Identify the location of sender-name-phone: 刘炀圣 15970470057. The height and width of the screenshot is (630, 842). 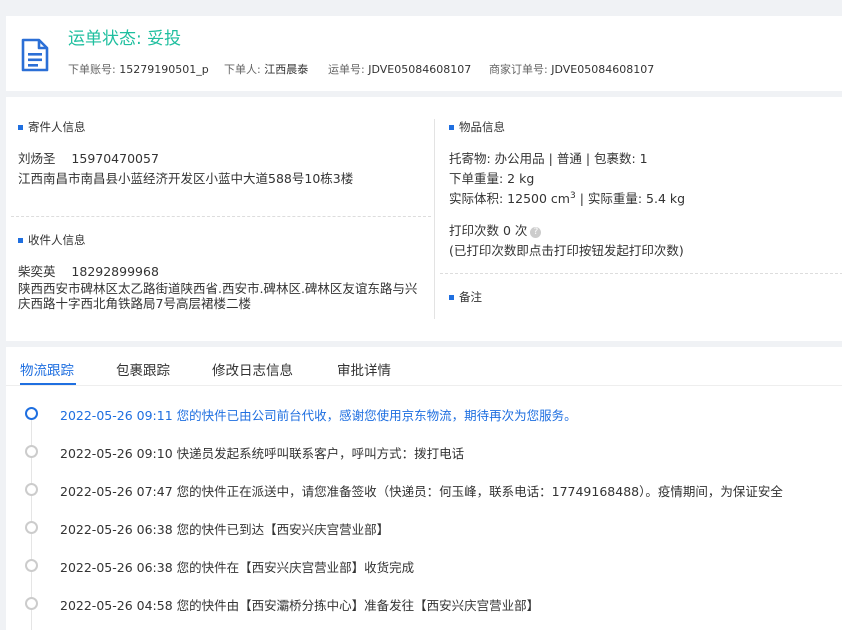
(88, 157).